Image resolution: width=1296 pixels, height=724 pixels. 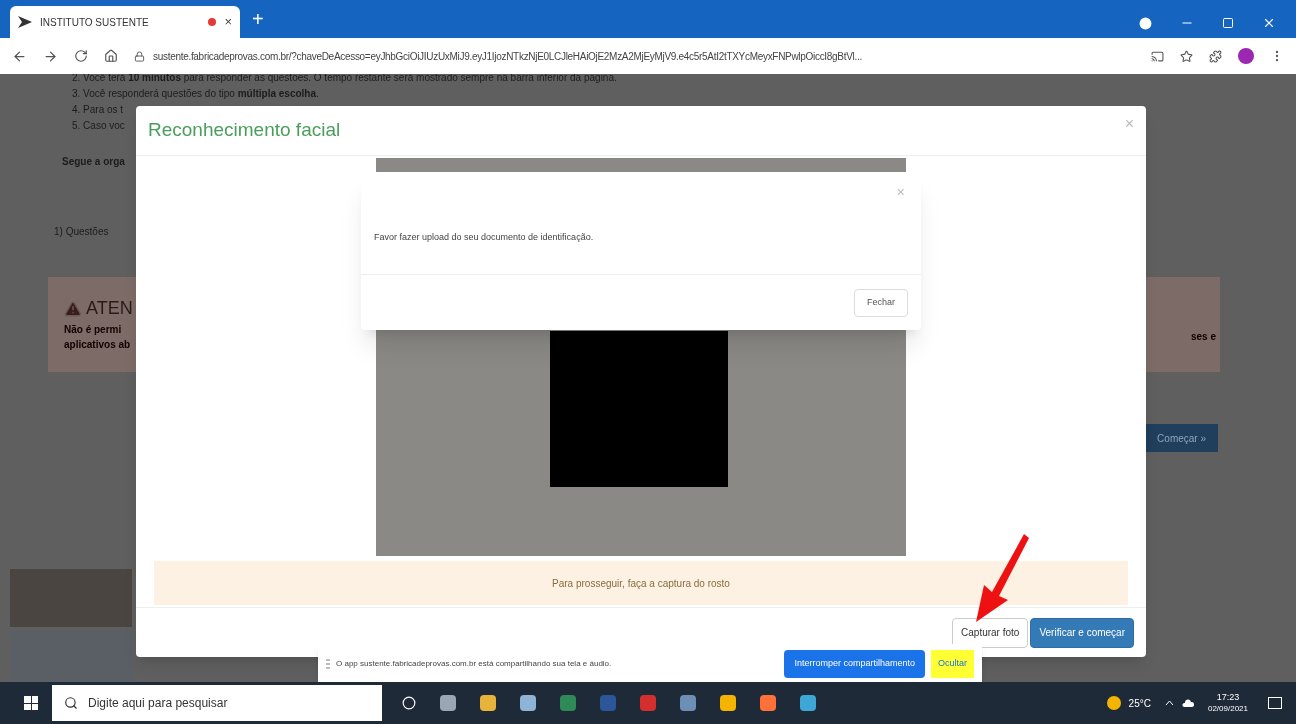 What do you see at coordinates (31, 703) in the screenshot?
I see `windows-icon` at bounding box center [31, 703].